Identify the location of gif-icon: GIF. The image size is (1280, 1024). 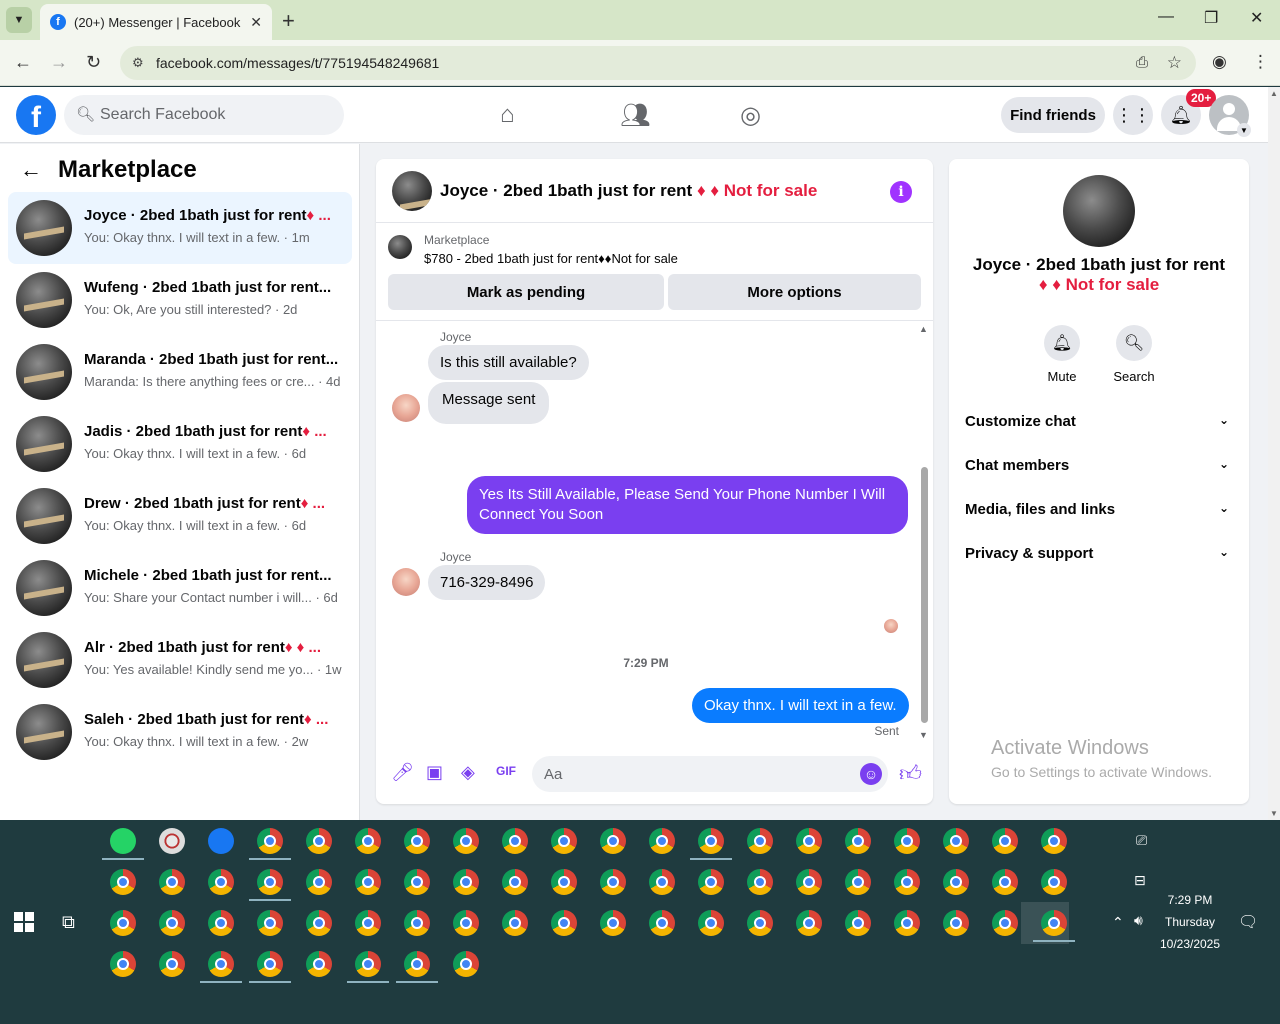
(506, 771).